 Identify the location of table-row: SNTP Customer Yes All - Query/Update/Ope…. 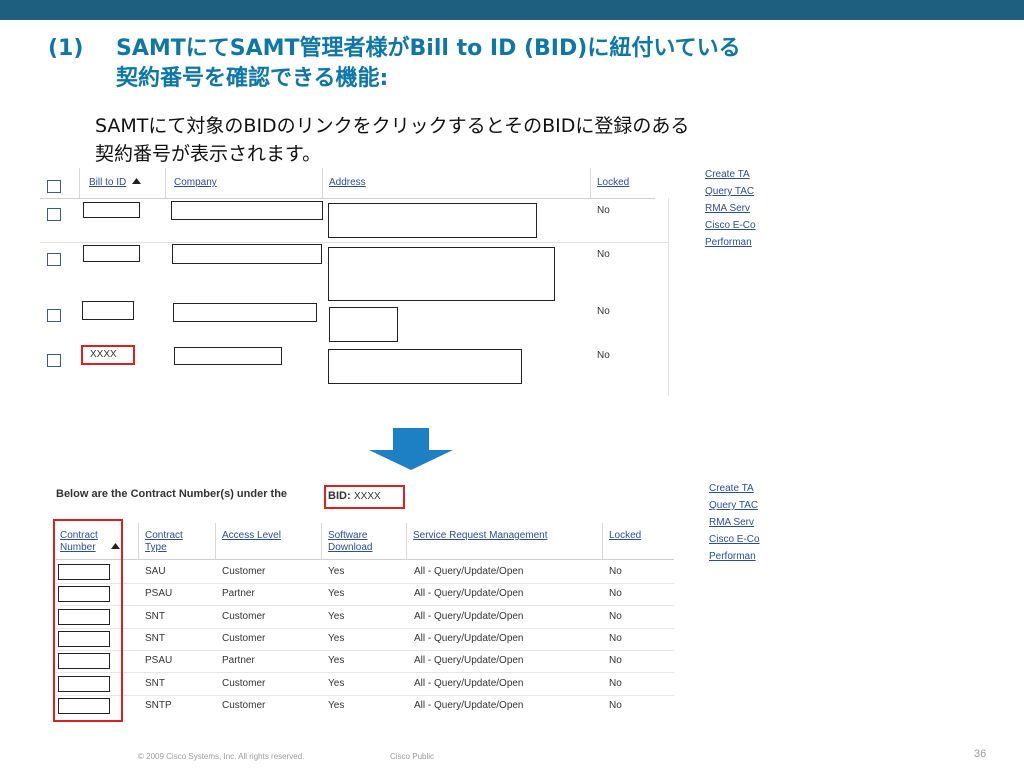
(365, 706).